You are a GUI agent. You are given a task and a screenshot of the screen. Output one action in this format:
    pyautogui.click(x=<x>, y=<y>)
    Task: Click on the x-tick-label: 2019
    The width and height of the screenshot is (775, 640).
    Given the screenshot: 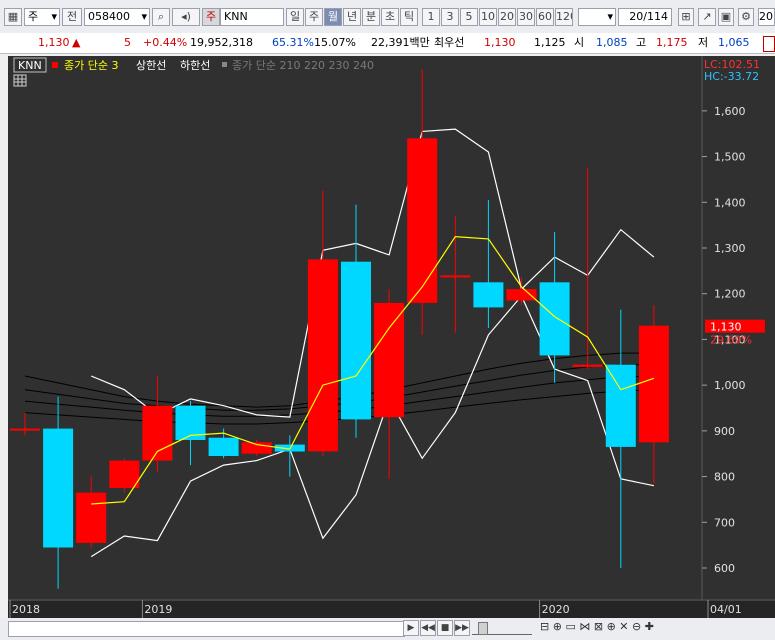 What is the action you would take?
    pyautogui.click(x=158, y=609)
    